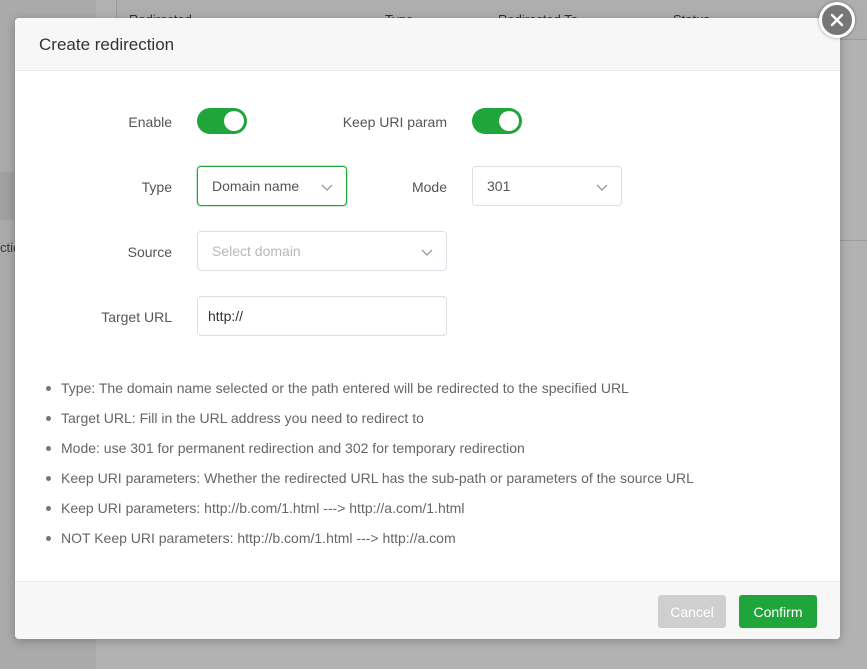 This screenshot has height=669, width=867. Describe the element at coordinates (150, 122) in the screenshot. I see `enable-label: Enable` at that location.